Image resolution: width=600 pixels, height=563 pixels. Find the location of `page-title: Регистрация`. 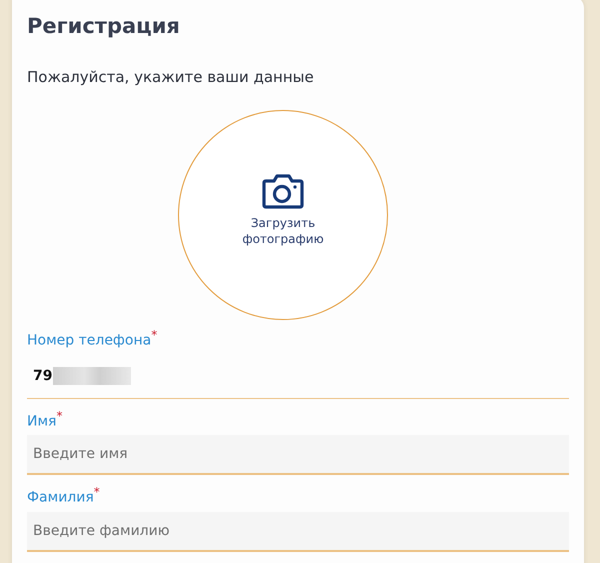

page-title: Регистрация is located at coordinates (104, 25).